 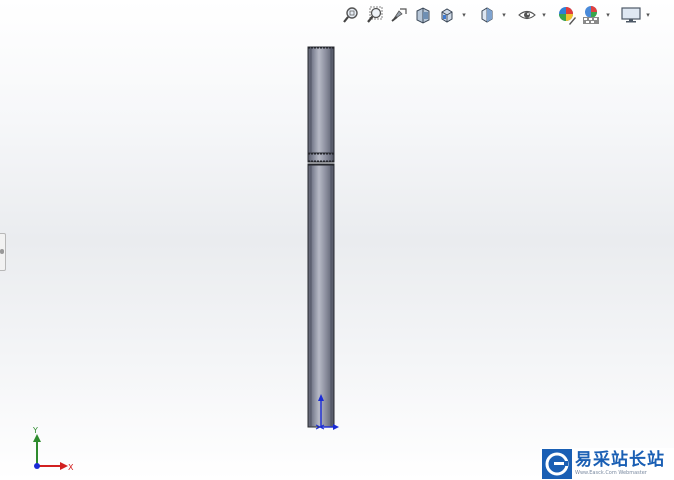 I want to click on triad-y-arrow, so click(x=37, y=438).